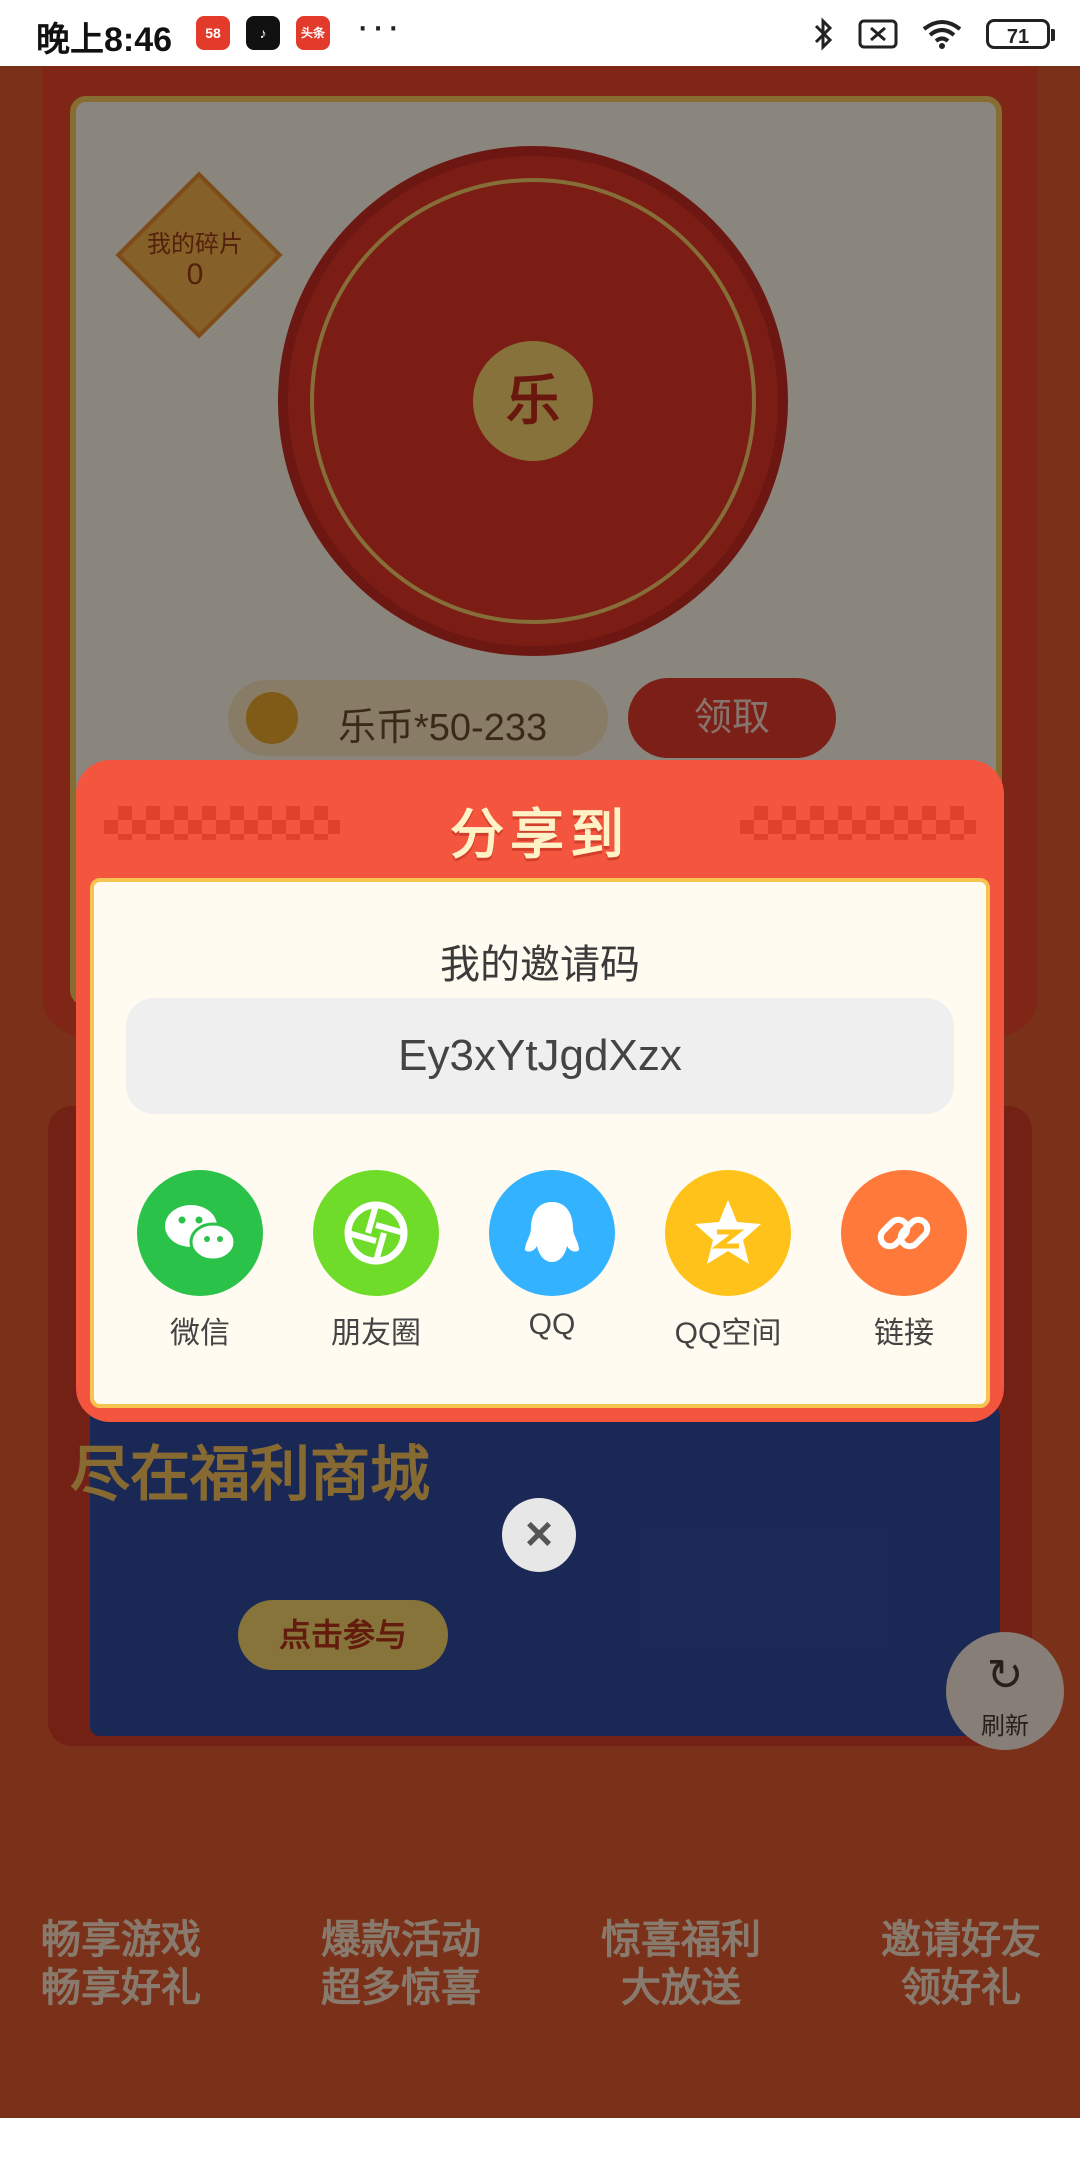 Image resolution: width=1080 pixels, height=2160 pixels. Describe the element at coordinates (213, 33) in the screenshot. I see `58-app-icon: 58` at that location.